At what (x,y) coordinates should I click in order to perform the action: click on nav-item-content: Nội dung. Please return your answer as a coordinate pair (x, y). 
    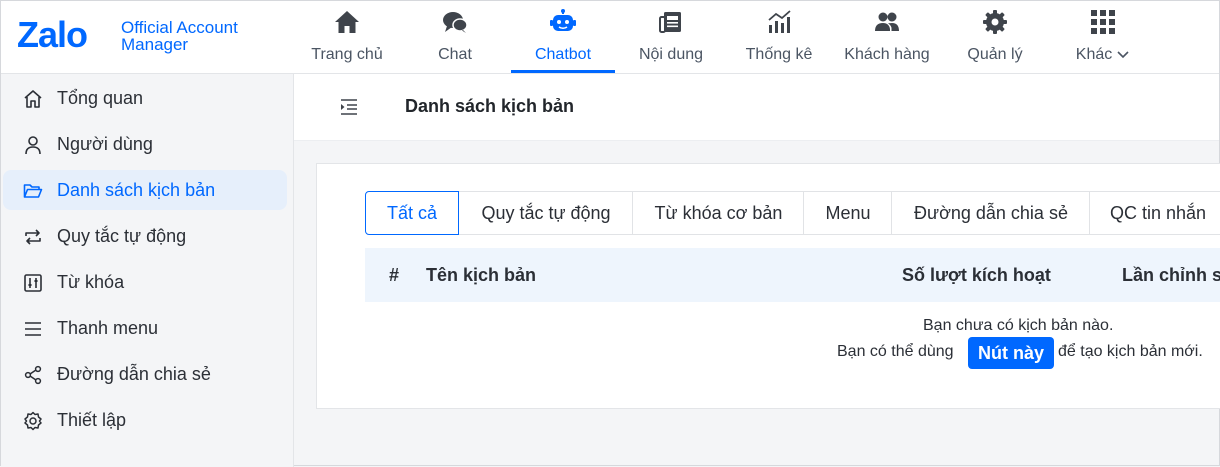
    Looking at the image, I should click on (671, 37).